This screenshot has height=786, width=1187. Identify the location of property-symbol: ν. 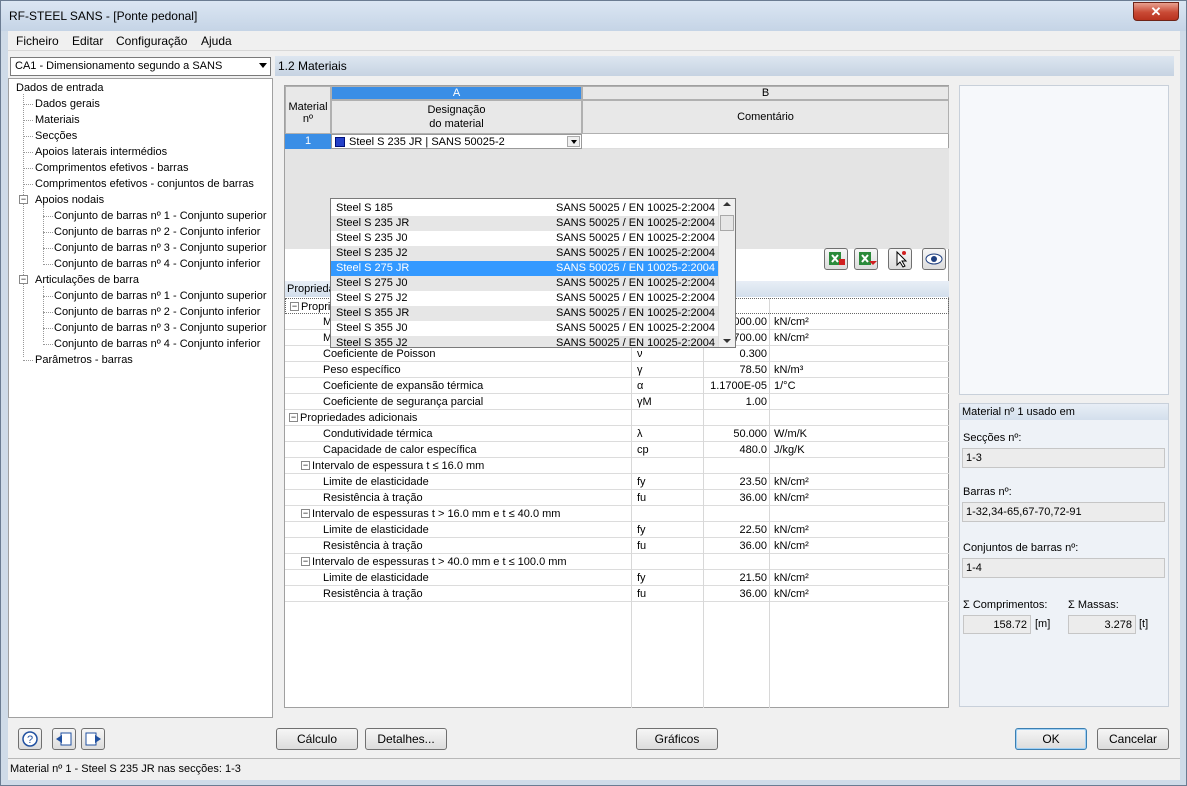
(640, 354).